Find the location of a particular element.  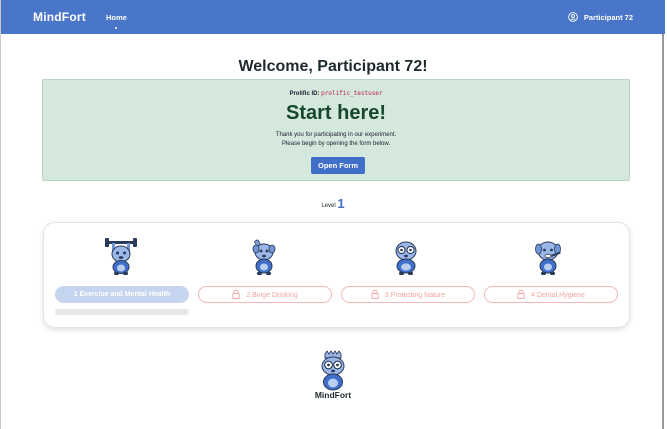

module-3-label: 3 Protecting Nature is located at coordinates (415, 295).